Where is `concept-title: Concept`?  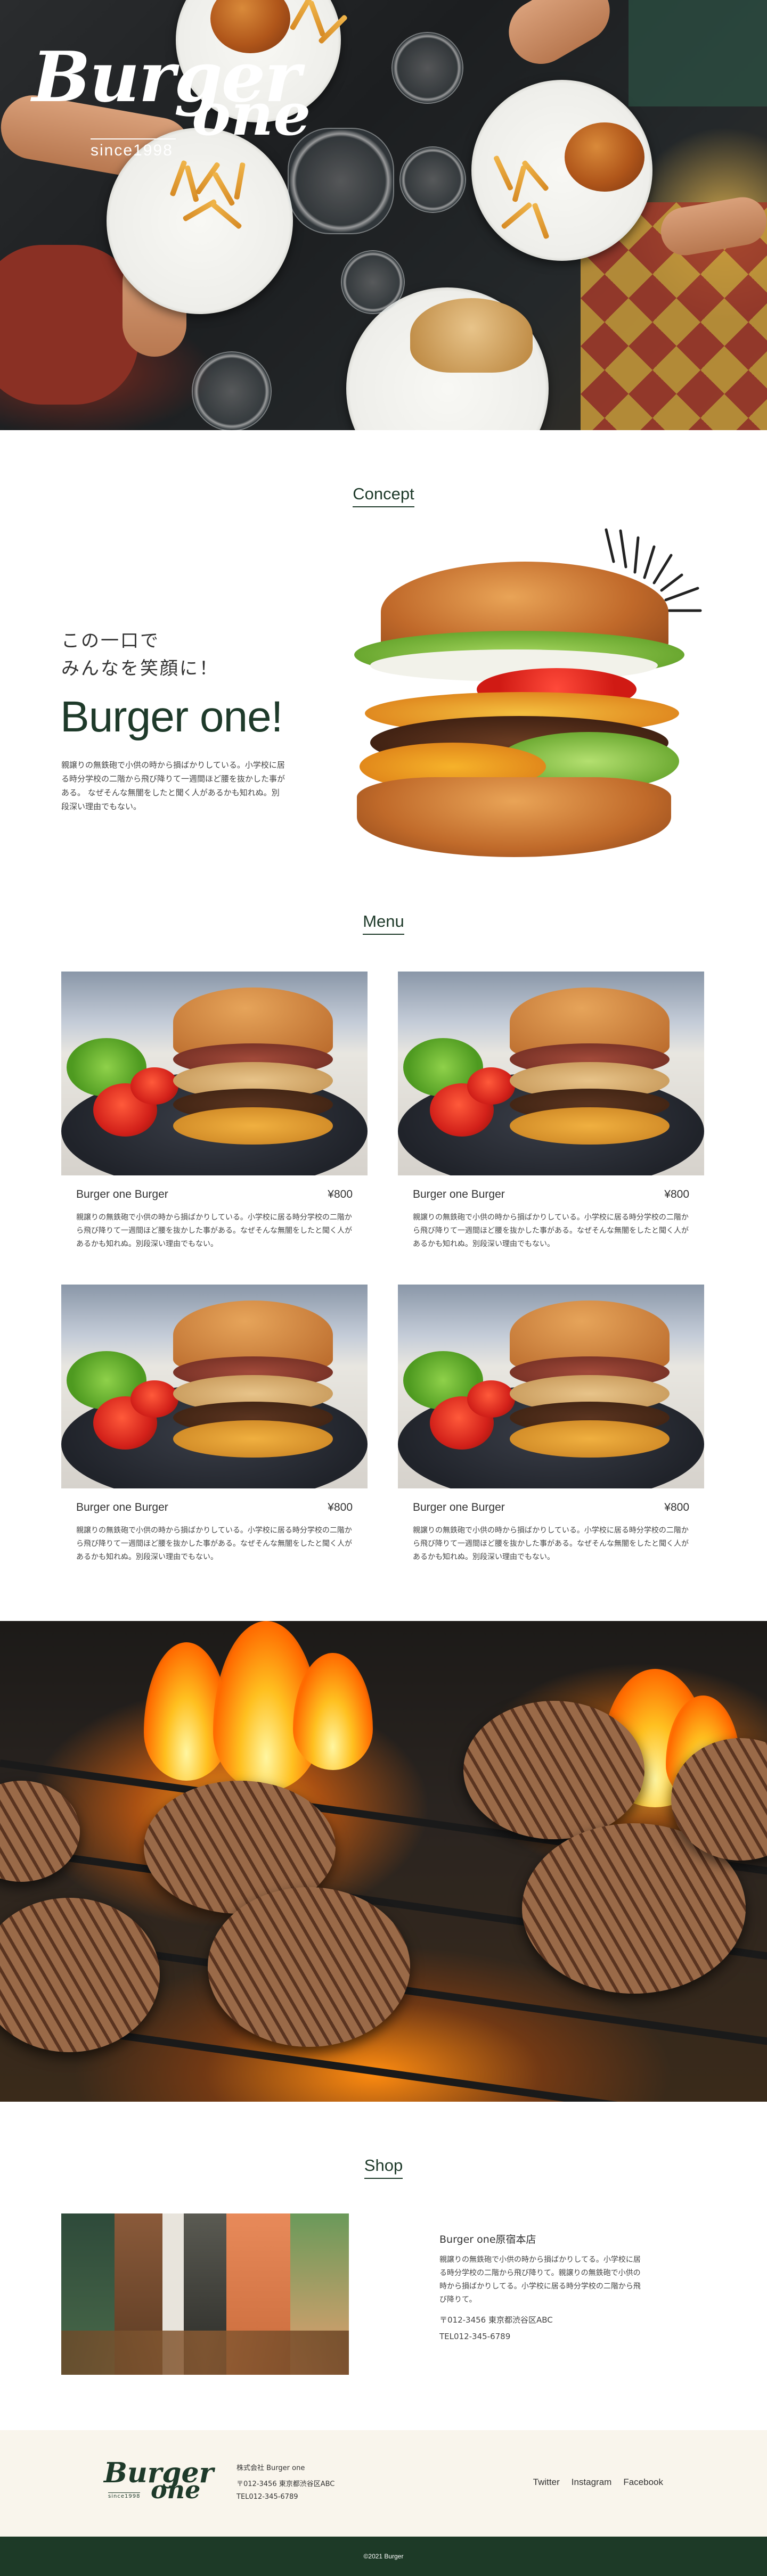 concept-title: Concept is located at coordinates (383, 495).